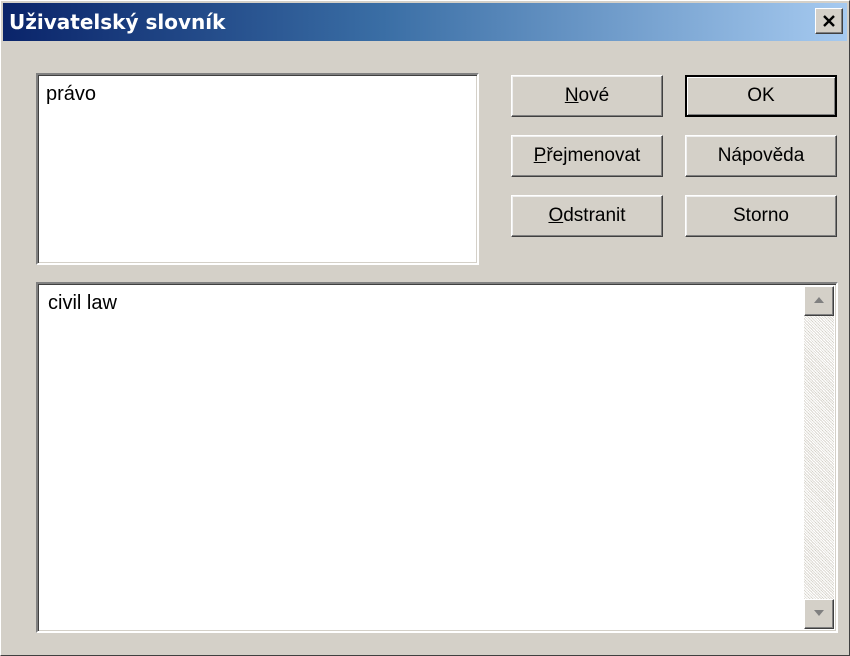 This screenshot has height=656, width=850. Describe the element at coordinates (761, 216) in the screenshot. I see `cancel-button: Storno` at that location.